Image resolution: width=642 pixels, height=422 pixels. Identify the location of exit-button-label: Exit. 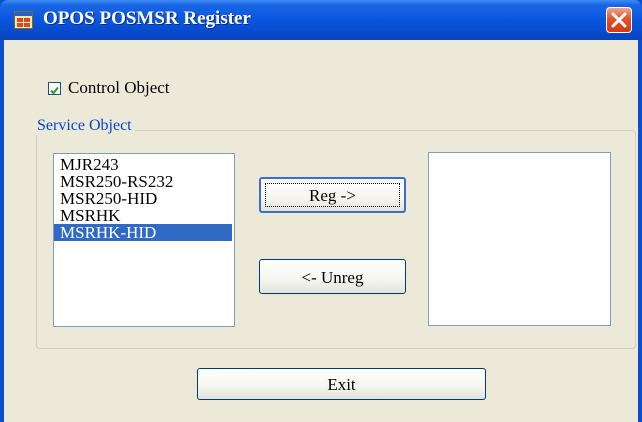
(341, 384).